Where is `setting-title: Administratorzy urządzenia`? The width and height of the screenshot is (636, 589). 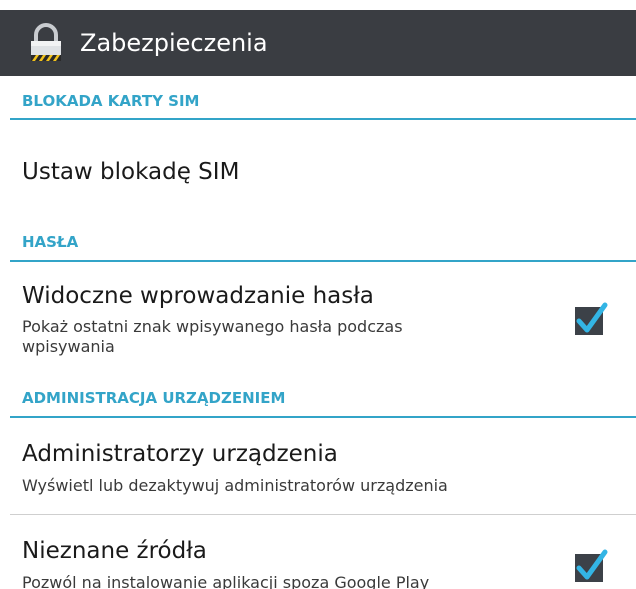 setting-title: Administratorzy urządzenia is located at coordinates (180, 454).